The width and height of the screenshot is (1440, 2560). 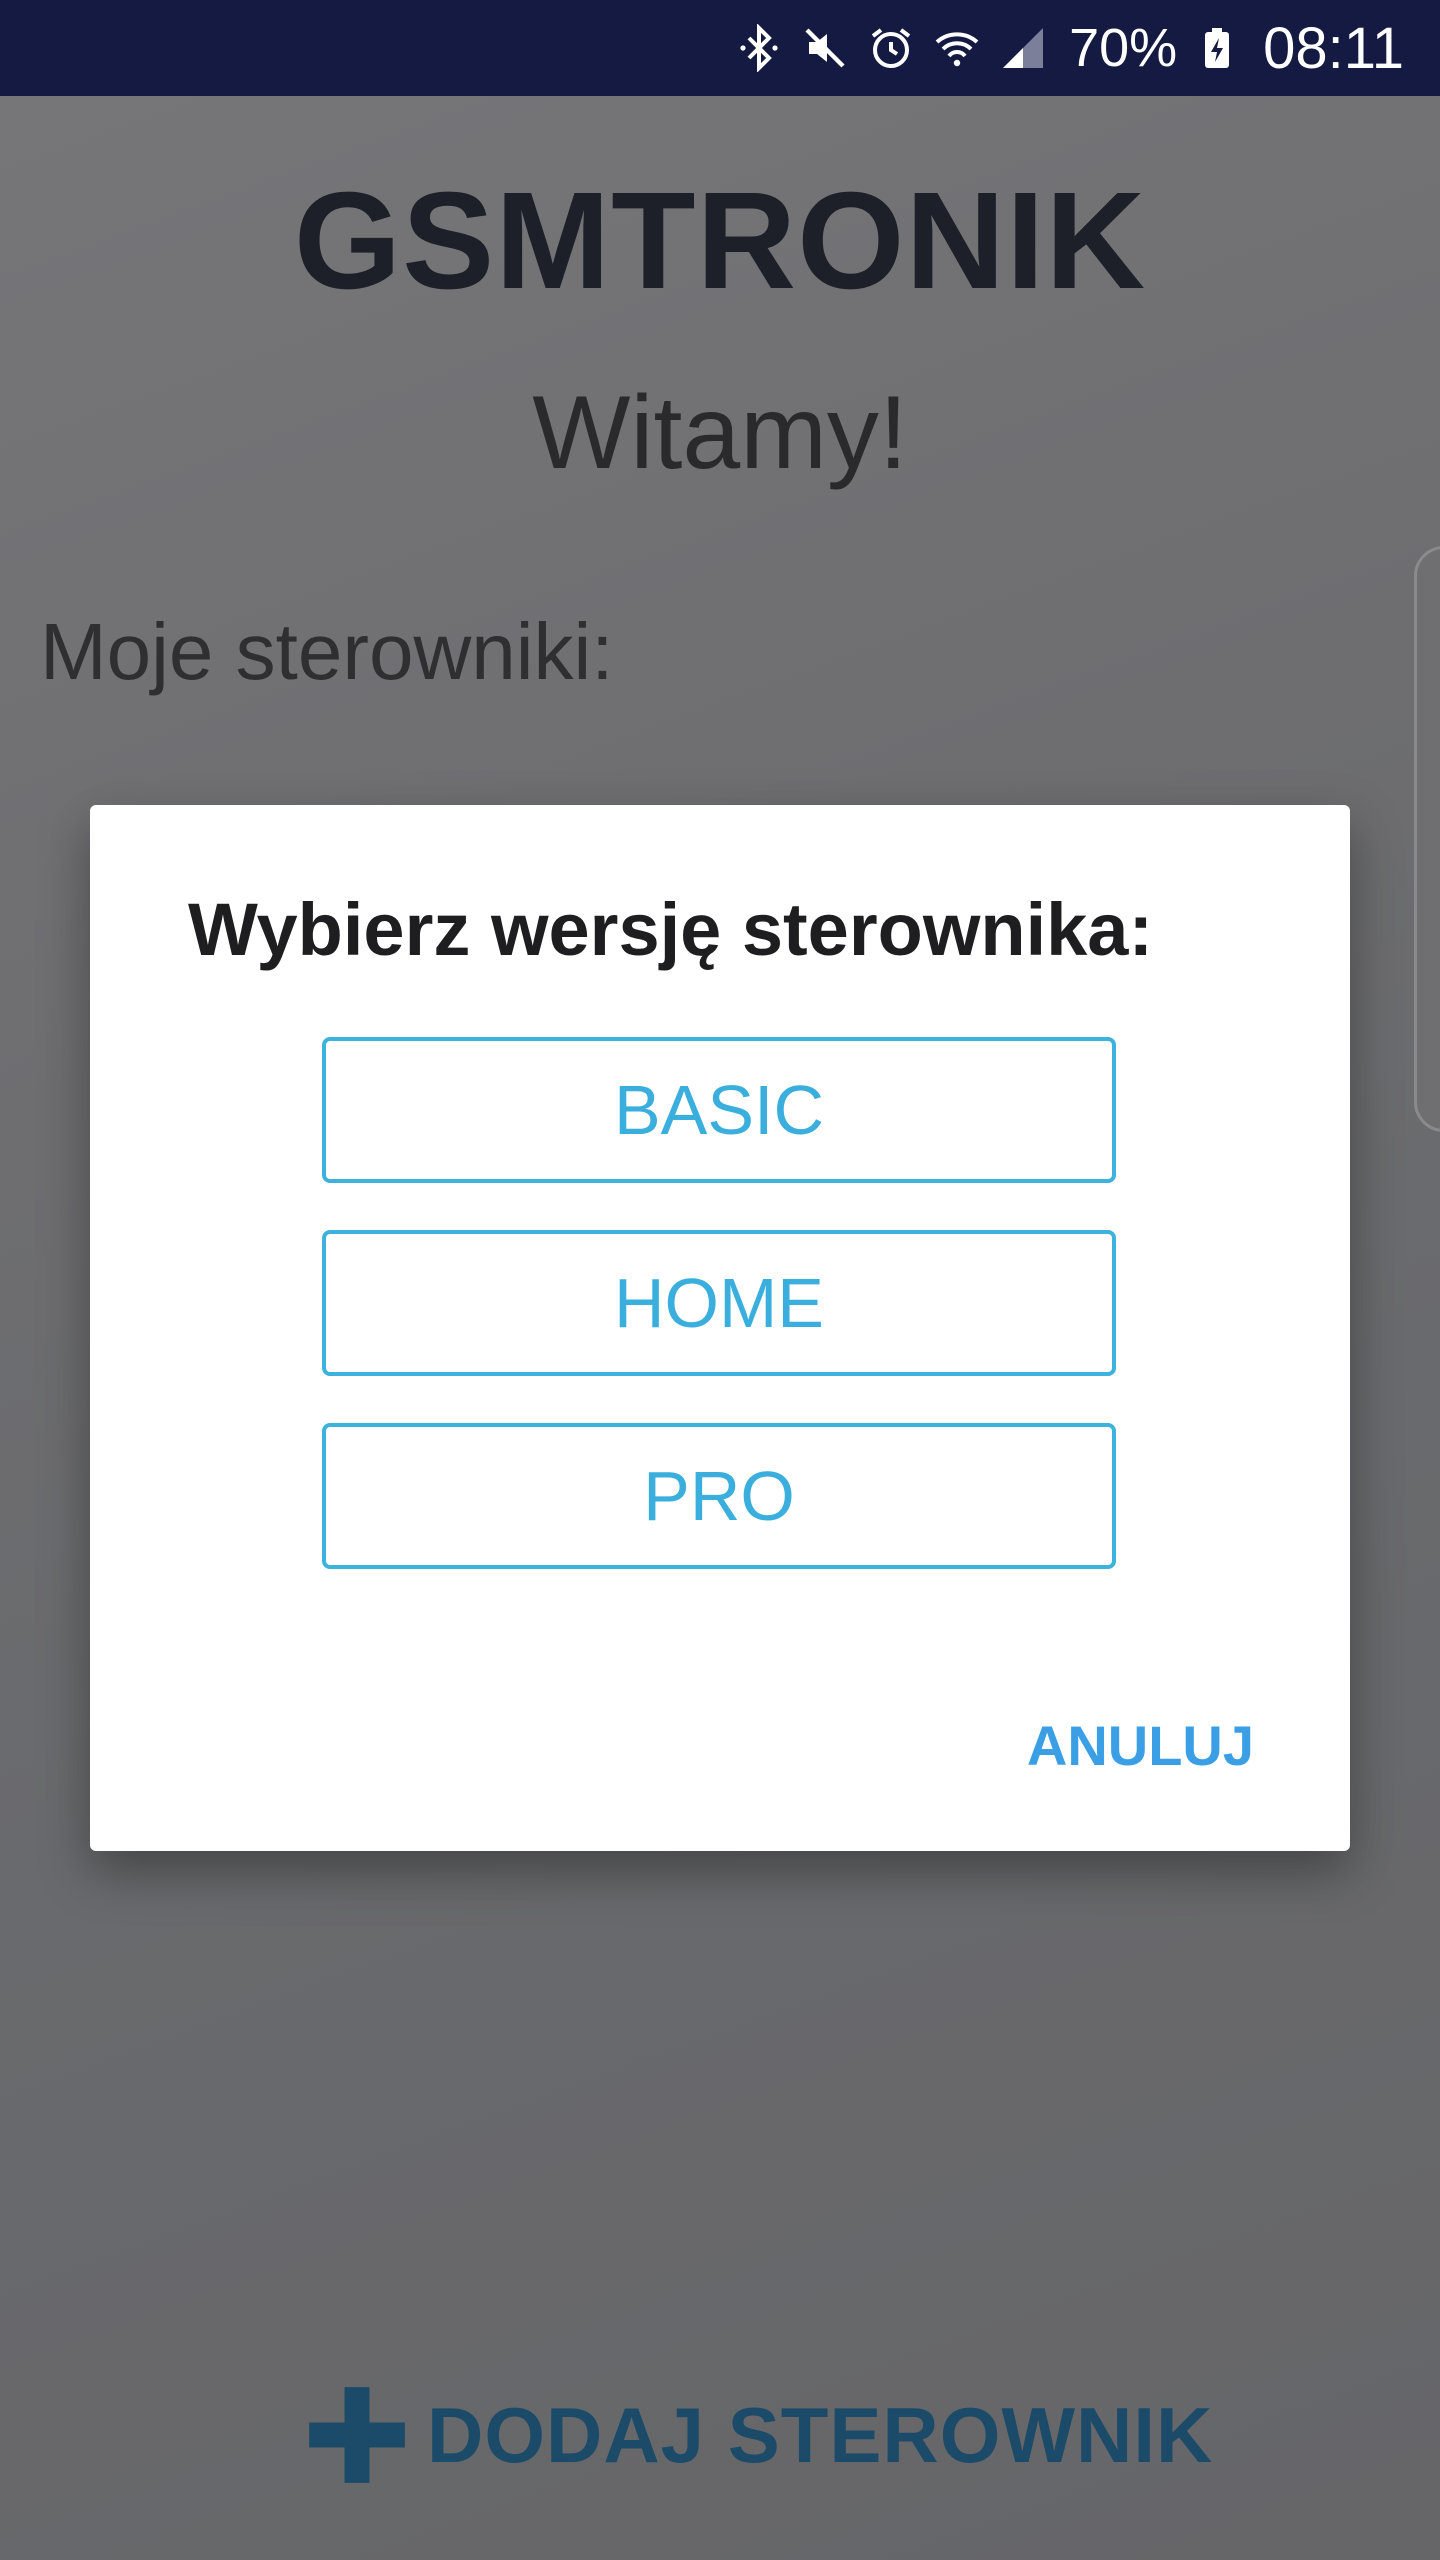 What do you see at coordinates (719, 1496) in the screenshot?
I see `option-pro-button: PRO` at bounding box center [719, 1496].